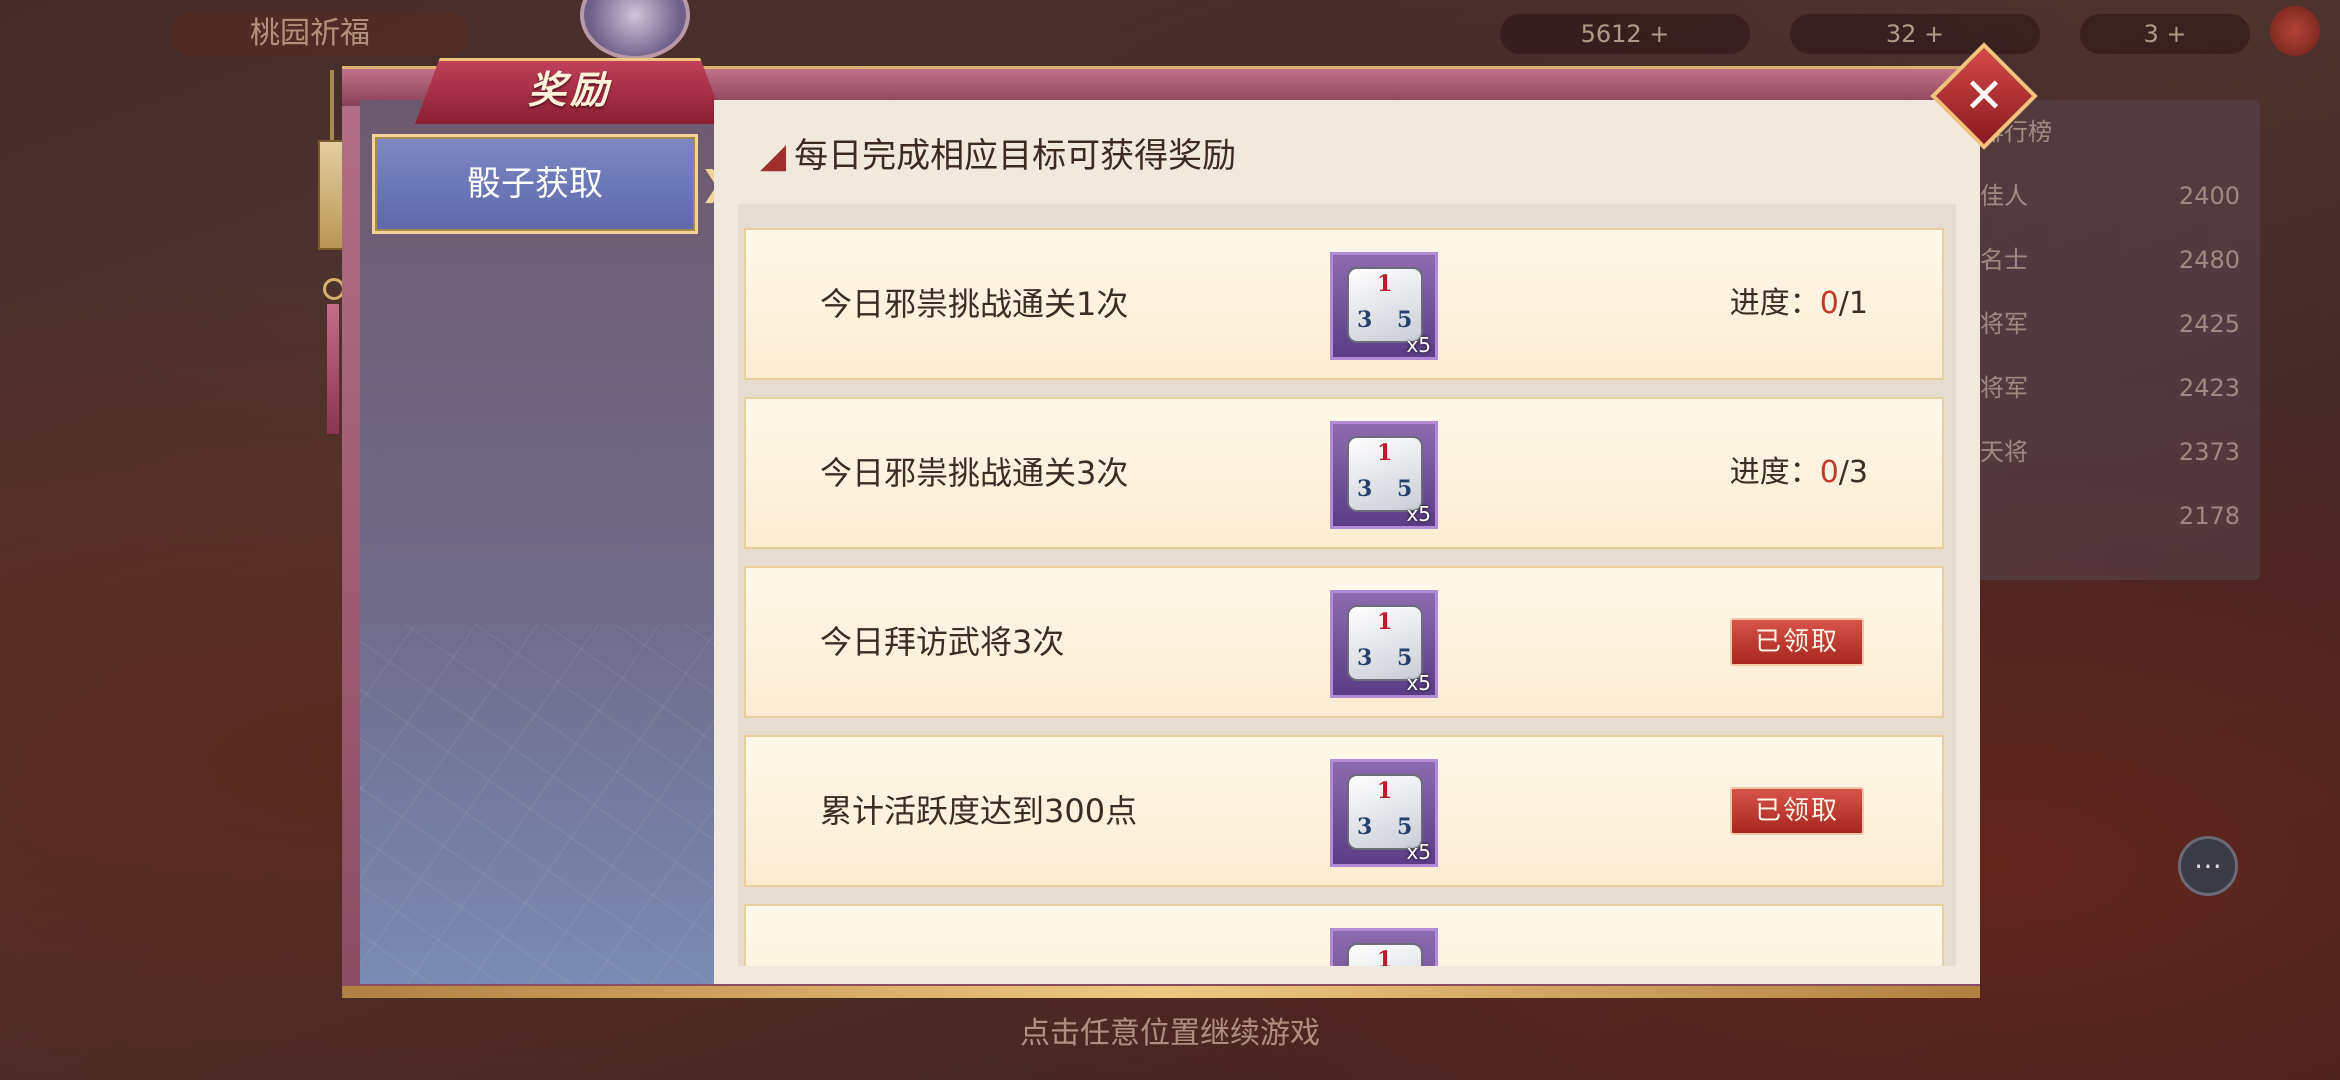 This screenshot has height=1080, width=2340. What do you see at coordinates (773, 156) in the screenshot?
I see `shoe-icon: ◢` at bounding box center [773, 156].